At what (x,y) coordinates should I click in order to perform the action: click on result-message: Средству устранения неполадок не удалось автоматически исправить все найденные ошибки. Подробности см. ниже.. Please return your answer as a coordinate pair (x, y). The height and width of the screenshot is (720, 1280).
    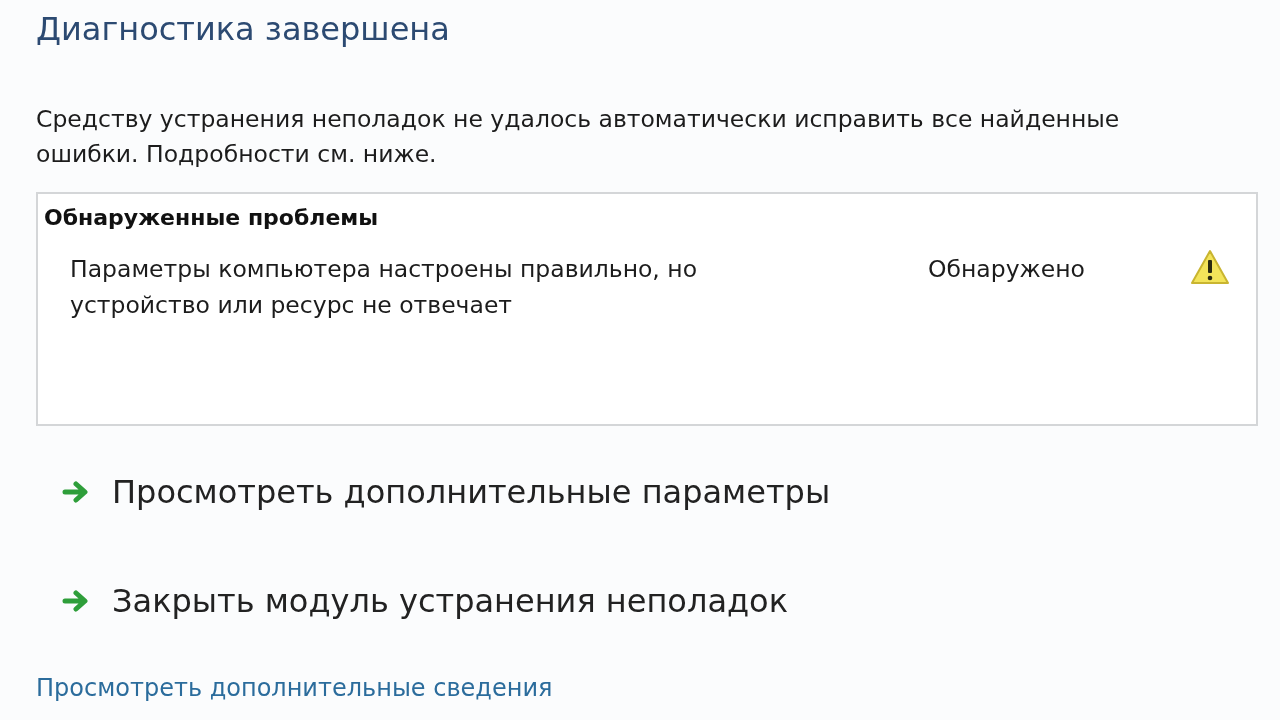
    Looking at the image, I should click on (578, 137).